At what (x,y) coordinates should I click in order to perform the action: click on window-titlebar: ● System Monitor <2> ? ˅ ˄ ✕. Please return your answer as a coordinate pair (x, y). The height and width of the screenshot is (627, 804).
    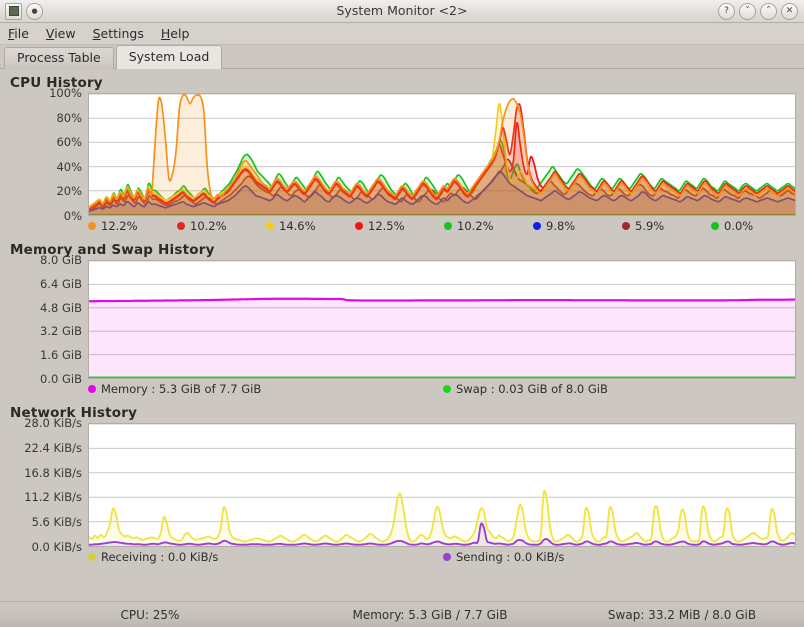
    Looking at the image, I should click on (402, 11).